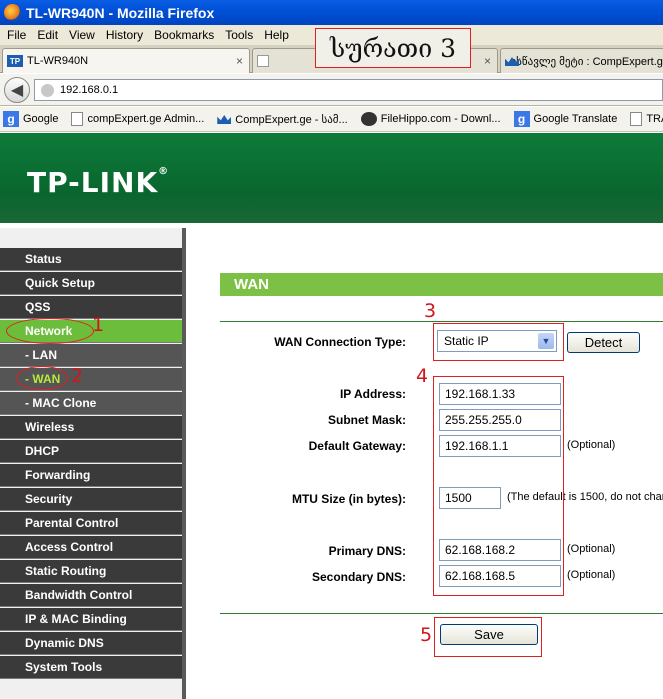  Describe the element at coordinates (488, 637) in the screenshot. I see `save-annotation-box` at that location.